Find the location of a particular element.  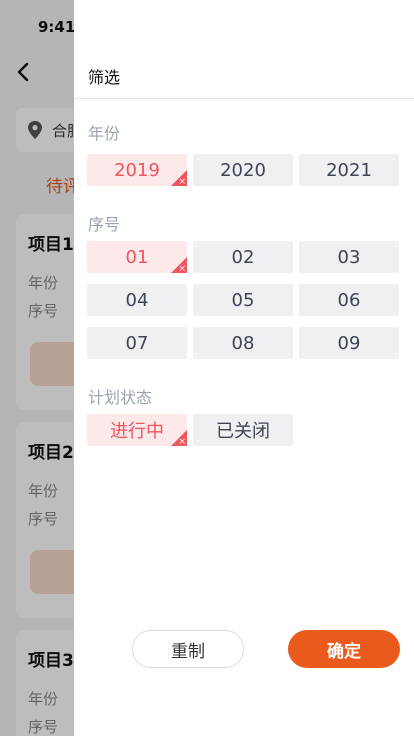

serial-option-04: 04 is located at coordinates (137, 300).